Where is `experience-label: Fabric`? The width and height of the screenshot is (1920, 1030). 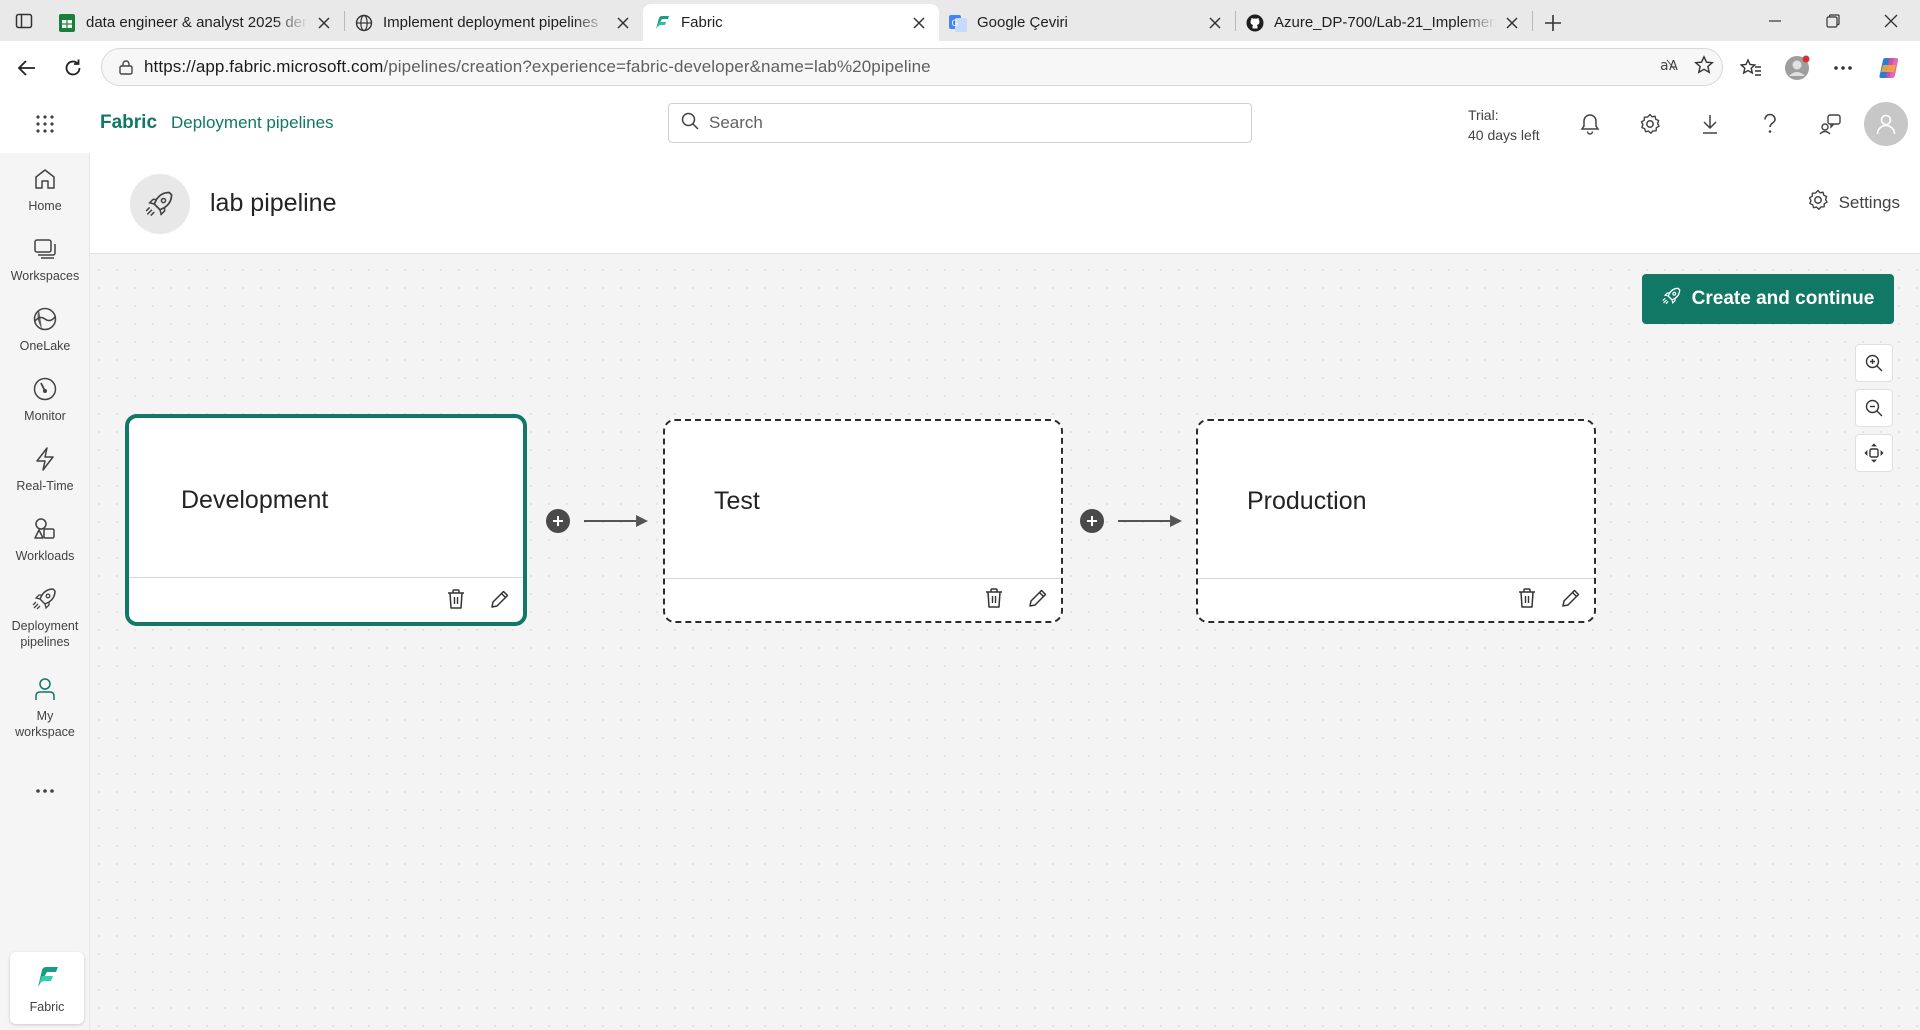
experience-label: Fabric is located at coordinates (47, 1006).